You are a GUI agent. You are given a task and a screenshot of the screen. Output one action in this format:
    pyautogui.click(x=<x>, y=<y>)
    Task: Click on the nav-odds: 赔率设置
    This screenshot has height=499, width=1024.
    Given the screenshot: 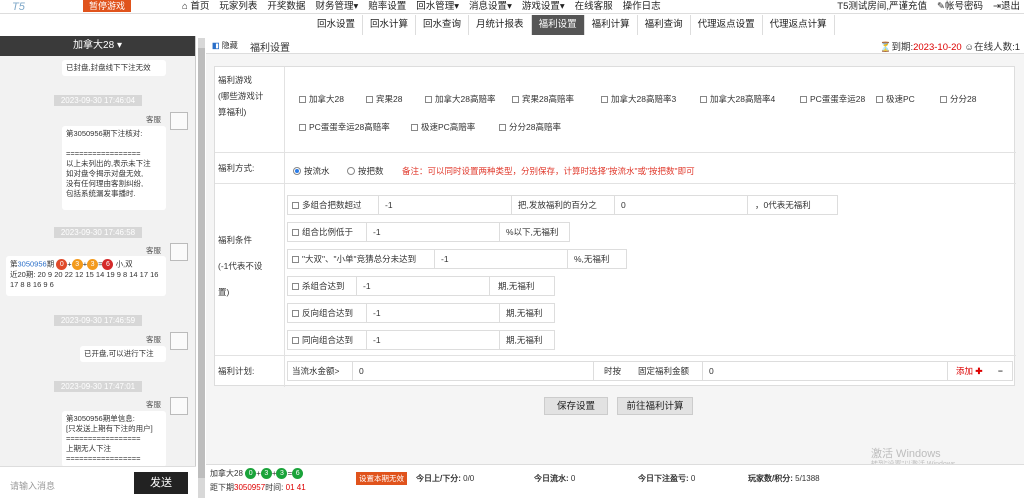 What is the action you would take?
    pyautogui.click(x=387, y=6)
    